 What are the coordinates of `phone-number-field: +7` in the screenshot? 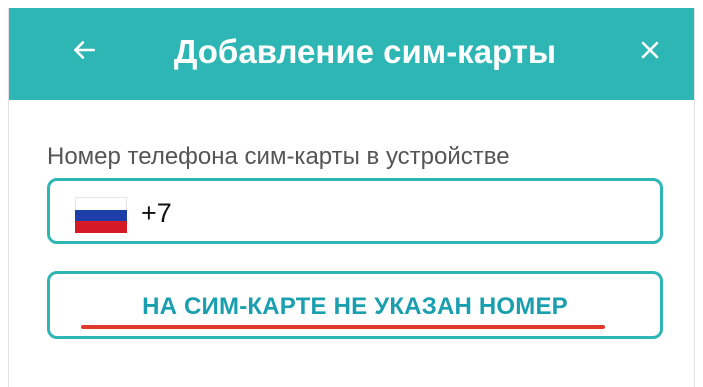 It's located at (355, 211).